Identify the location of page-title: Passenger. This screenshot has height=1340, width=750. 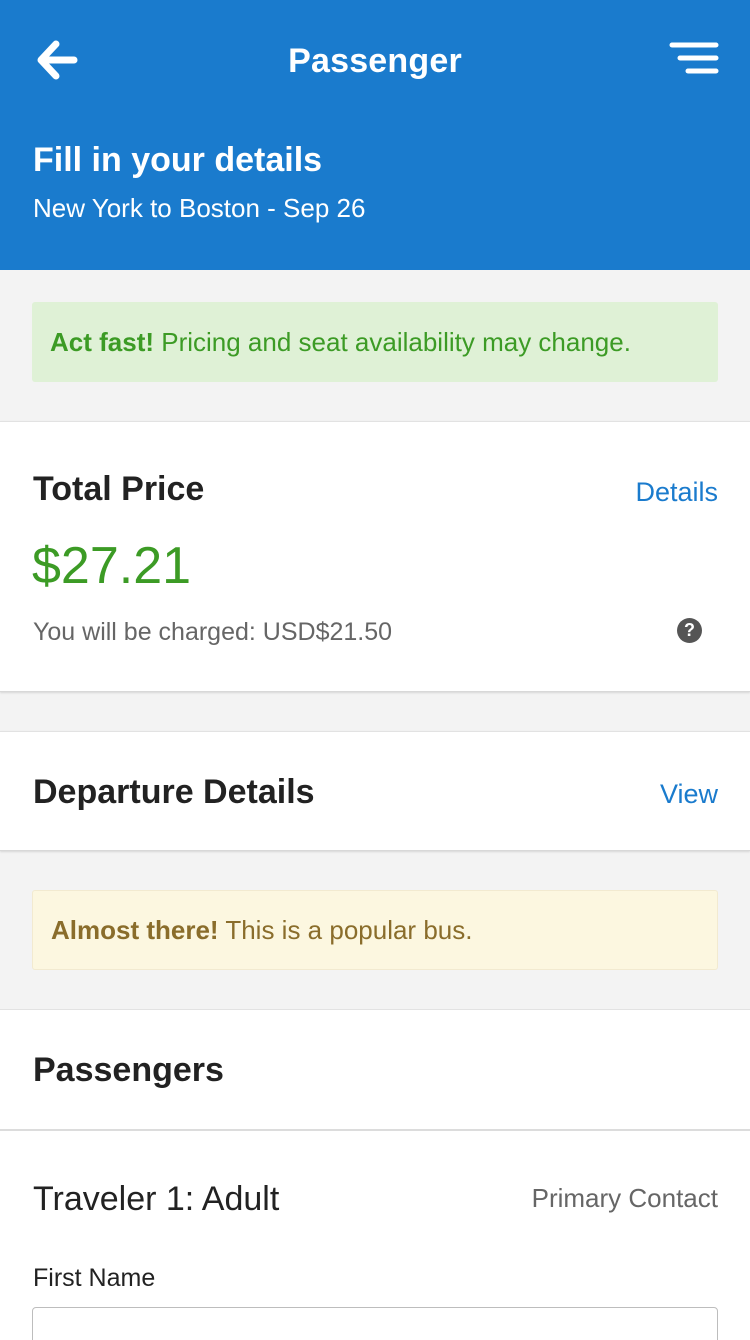
(375, 61).